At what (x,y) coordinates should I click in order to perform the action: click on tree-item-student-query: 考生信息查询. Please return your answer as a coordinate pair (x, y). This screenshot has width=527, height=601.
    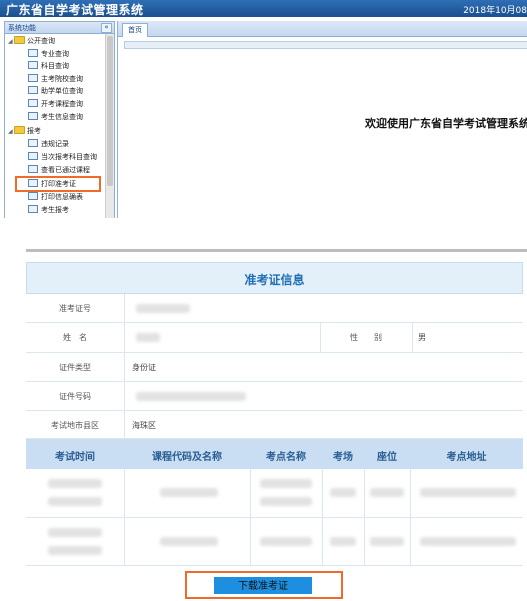
    Looking at the image, I should click on (55, 117).